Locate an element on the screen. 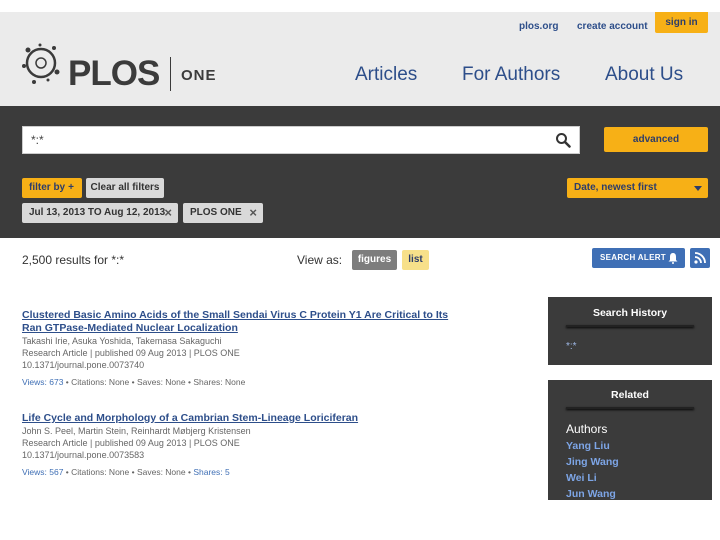 The height and width of the screenshot is (540, 720). results-count: 2,500 results for *:* is located at coordinates (73, 260).